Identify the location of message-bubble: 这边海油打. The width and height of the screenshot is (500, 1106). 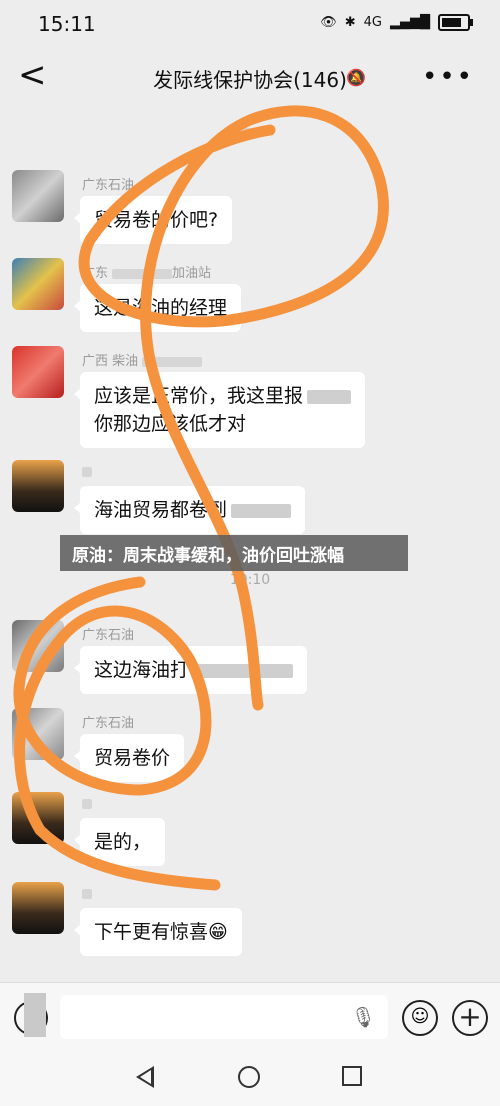
(190, 670).